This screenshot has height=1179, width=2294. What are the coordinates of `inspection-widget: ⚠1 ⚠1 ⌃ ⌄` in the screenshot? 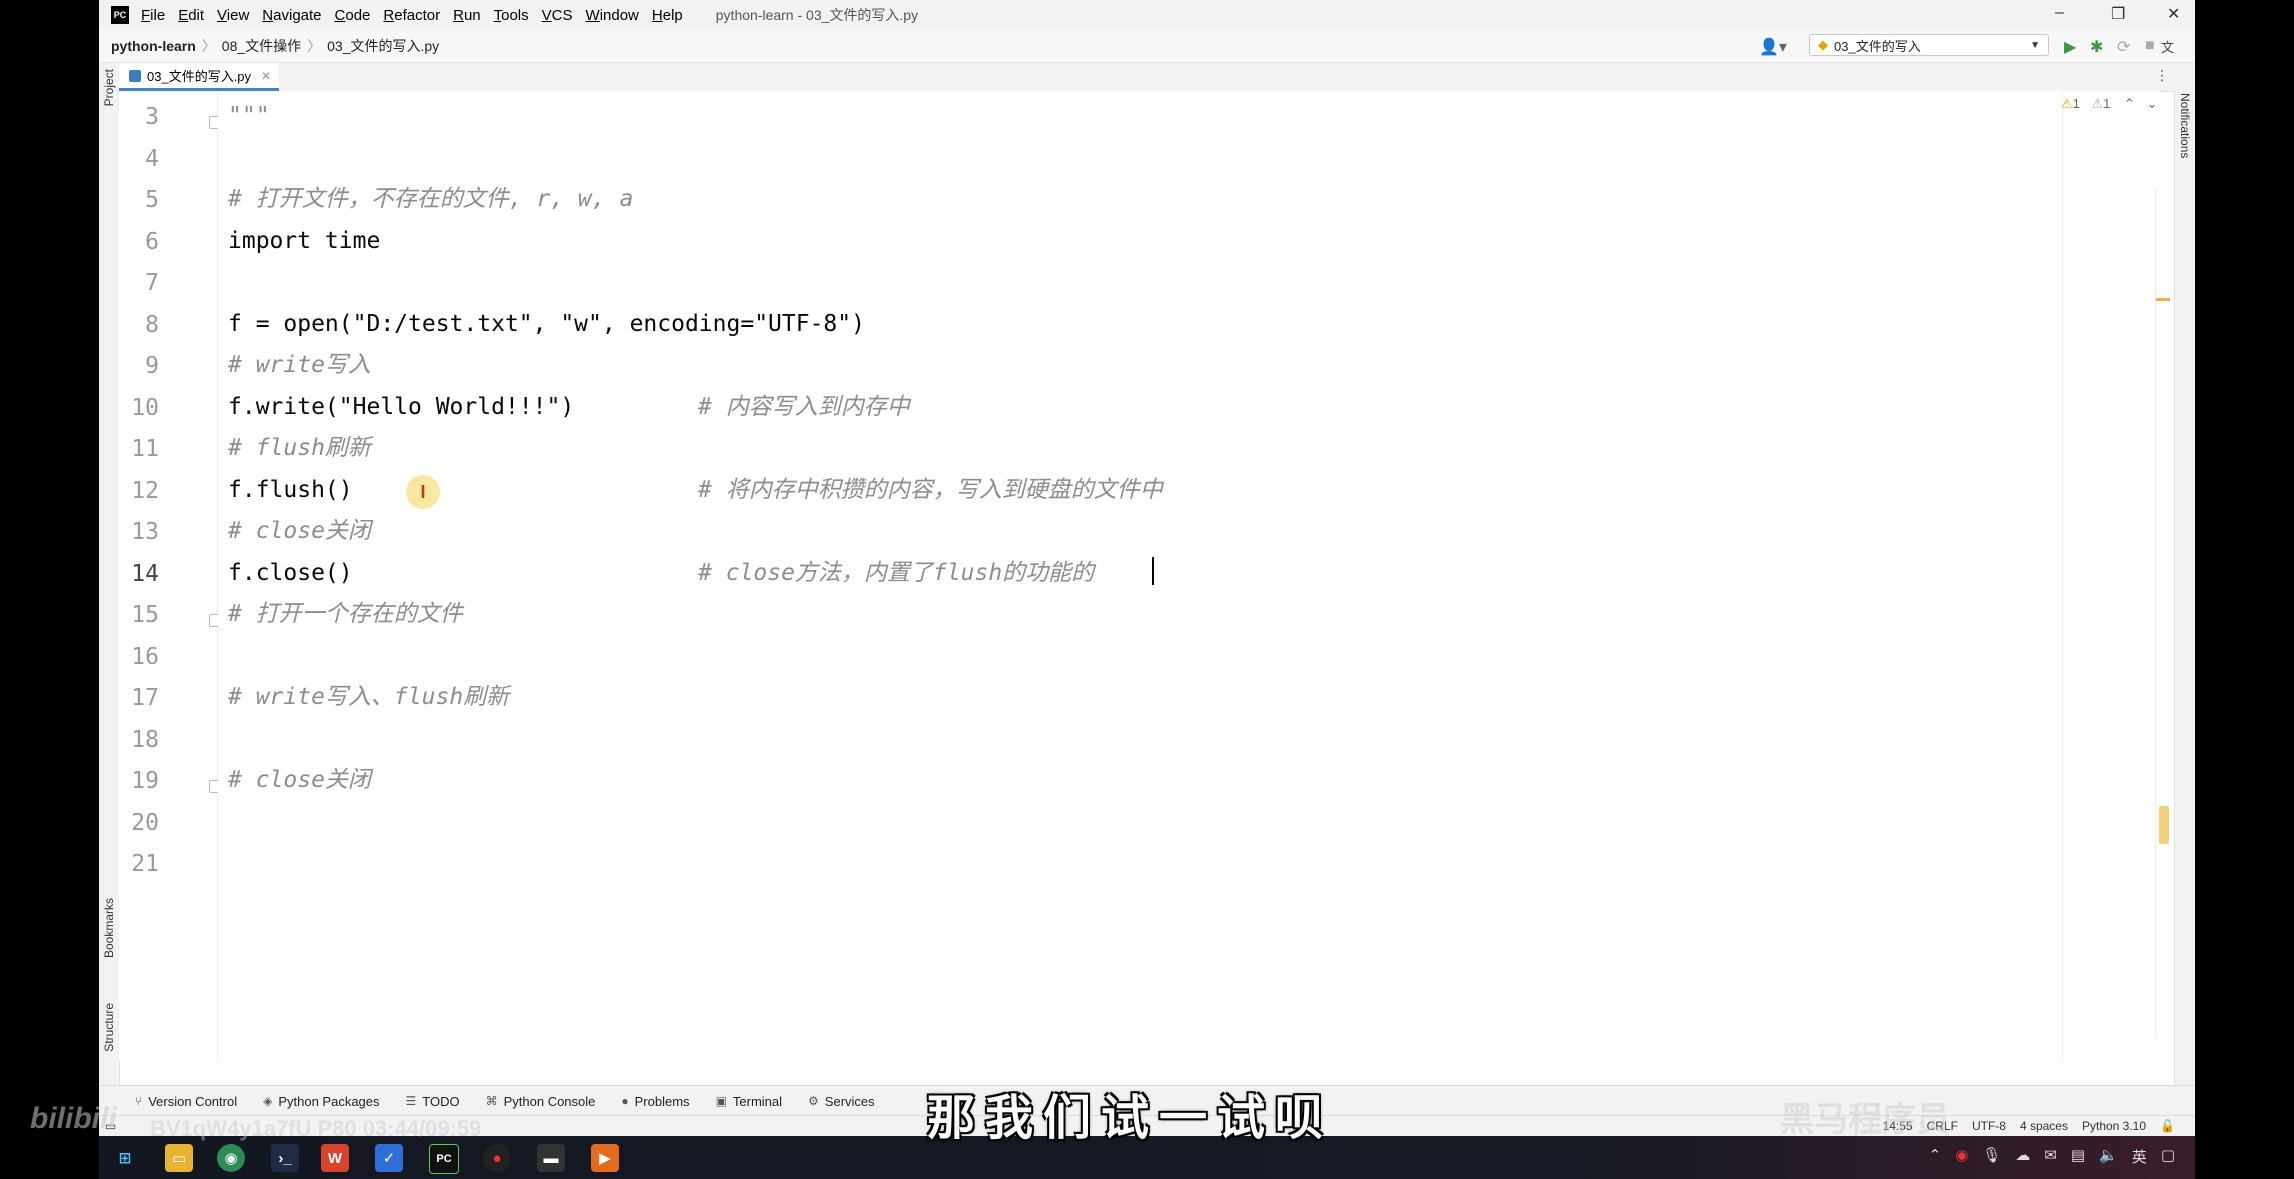 It's located at (2109, 104).